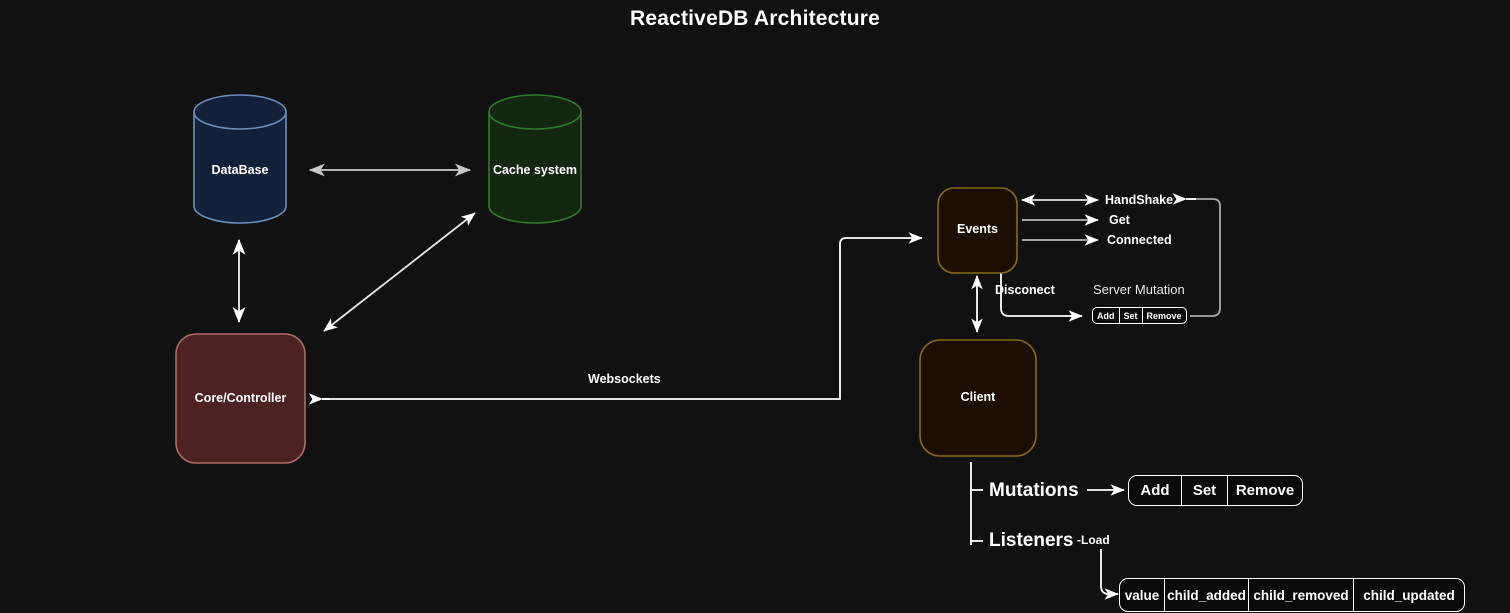 The width and height of the screenshot is (1510, 613). What do you see at coordinates (1093, 540) in the screenshot?
I see `load-label: -Load` at bounding box center [1093, 540].